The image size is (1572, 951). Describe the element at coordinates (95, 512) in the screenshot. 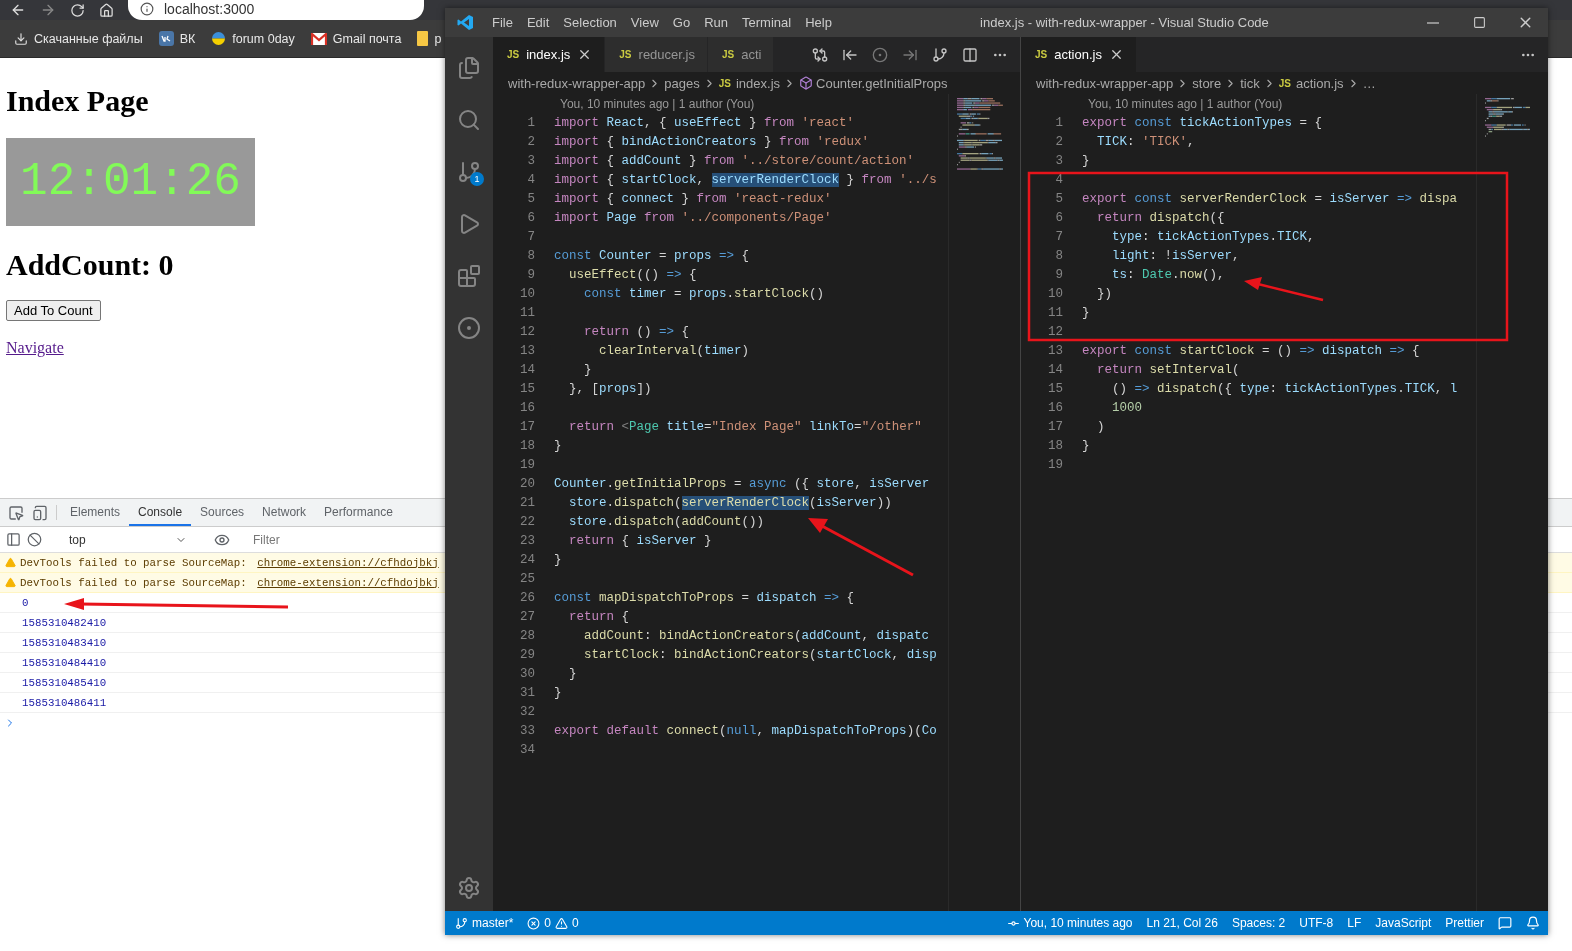

I see `devtools-tab: Elements` at that location.